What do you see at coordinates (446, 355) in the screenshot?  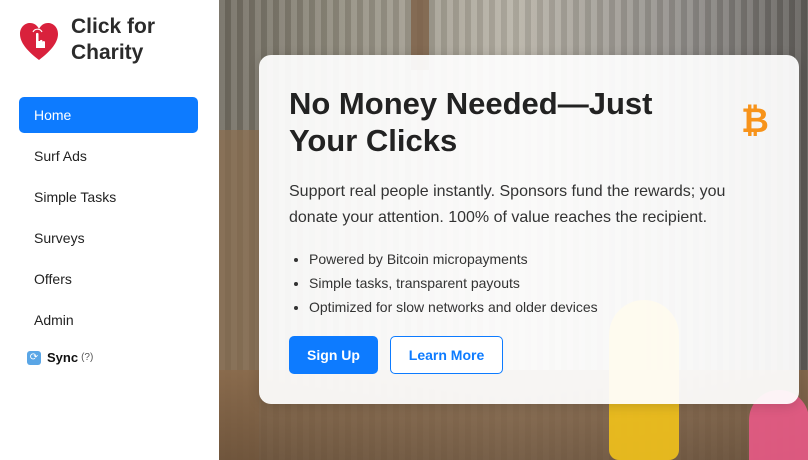 I see `learn-more-button: Learn More` at bounding box center [446, 355].